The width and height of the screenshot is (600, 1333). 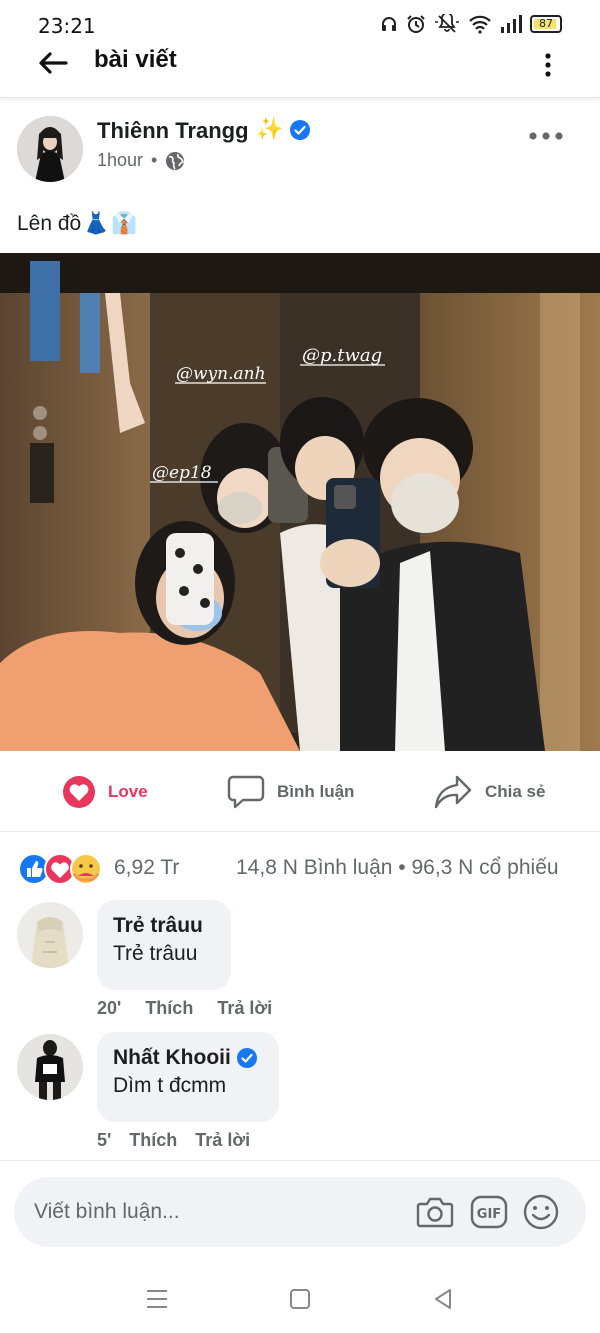 What do you see at coordinates (182, 473) in the screenshot?
I see `photo-tag-ep18: @ep18` at bounding box center [182, 473].